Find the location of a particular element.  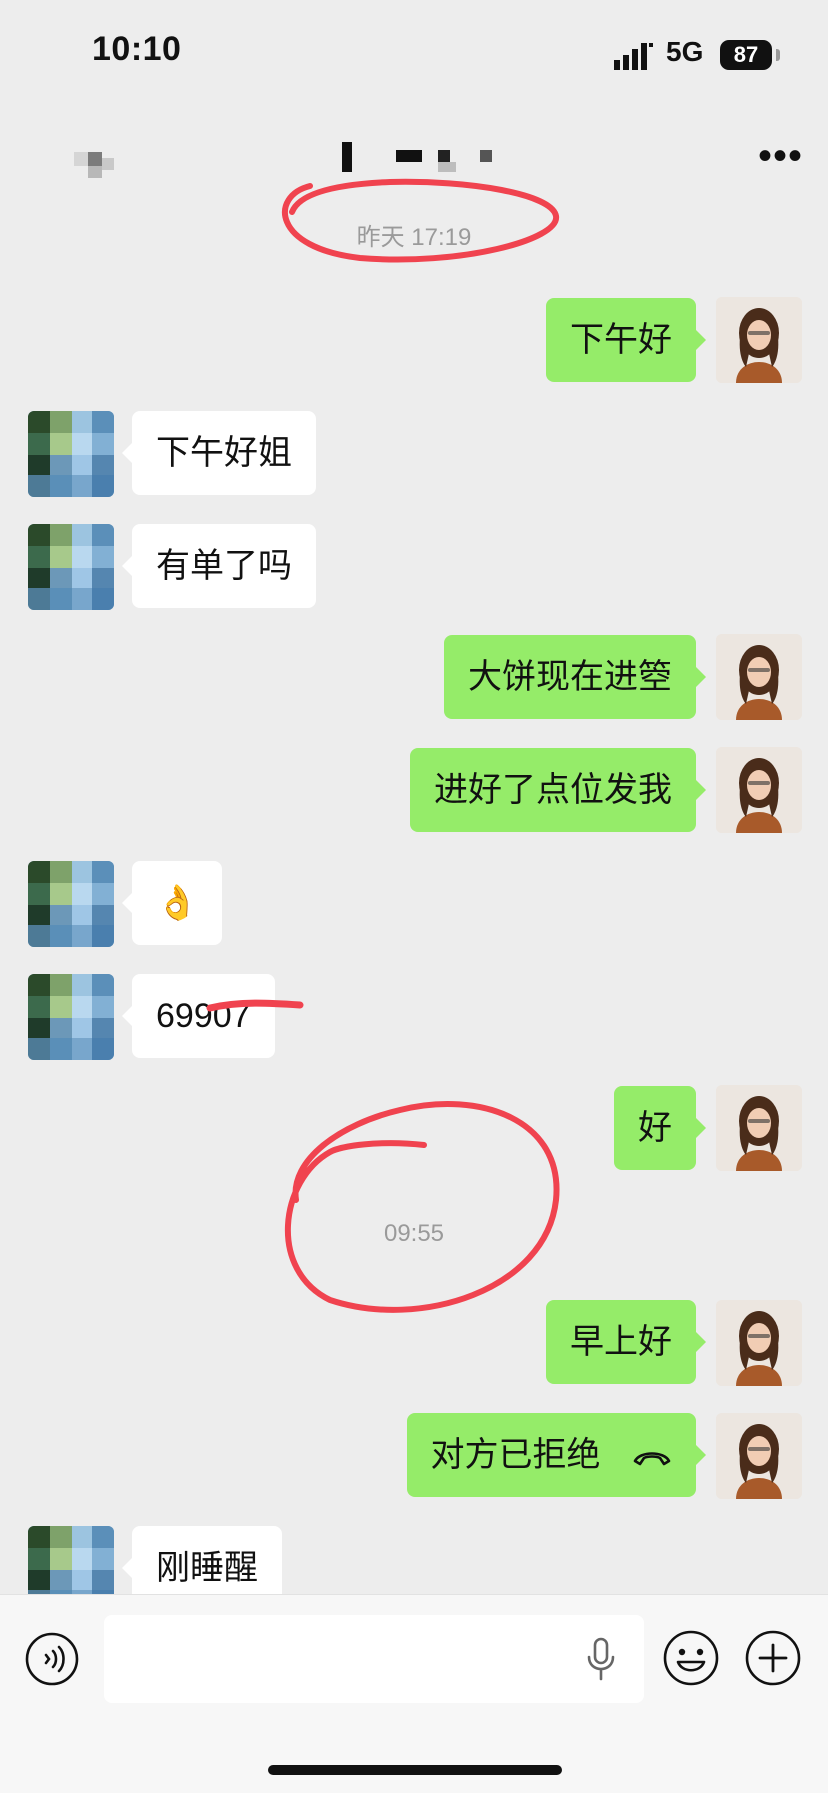

incoming-message: 下午好姐 is located at coordinates (219, 453).